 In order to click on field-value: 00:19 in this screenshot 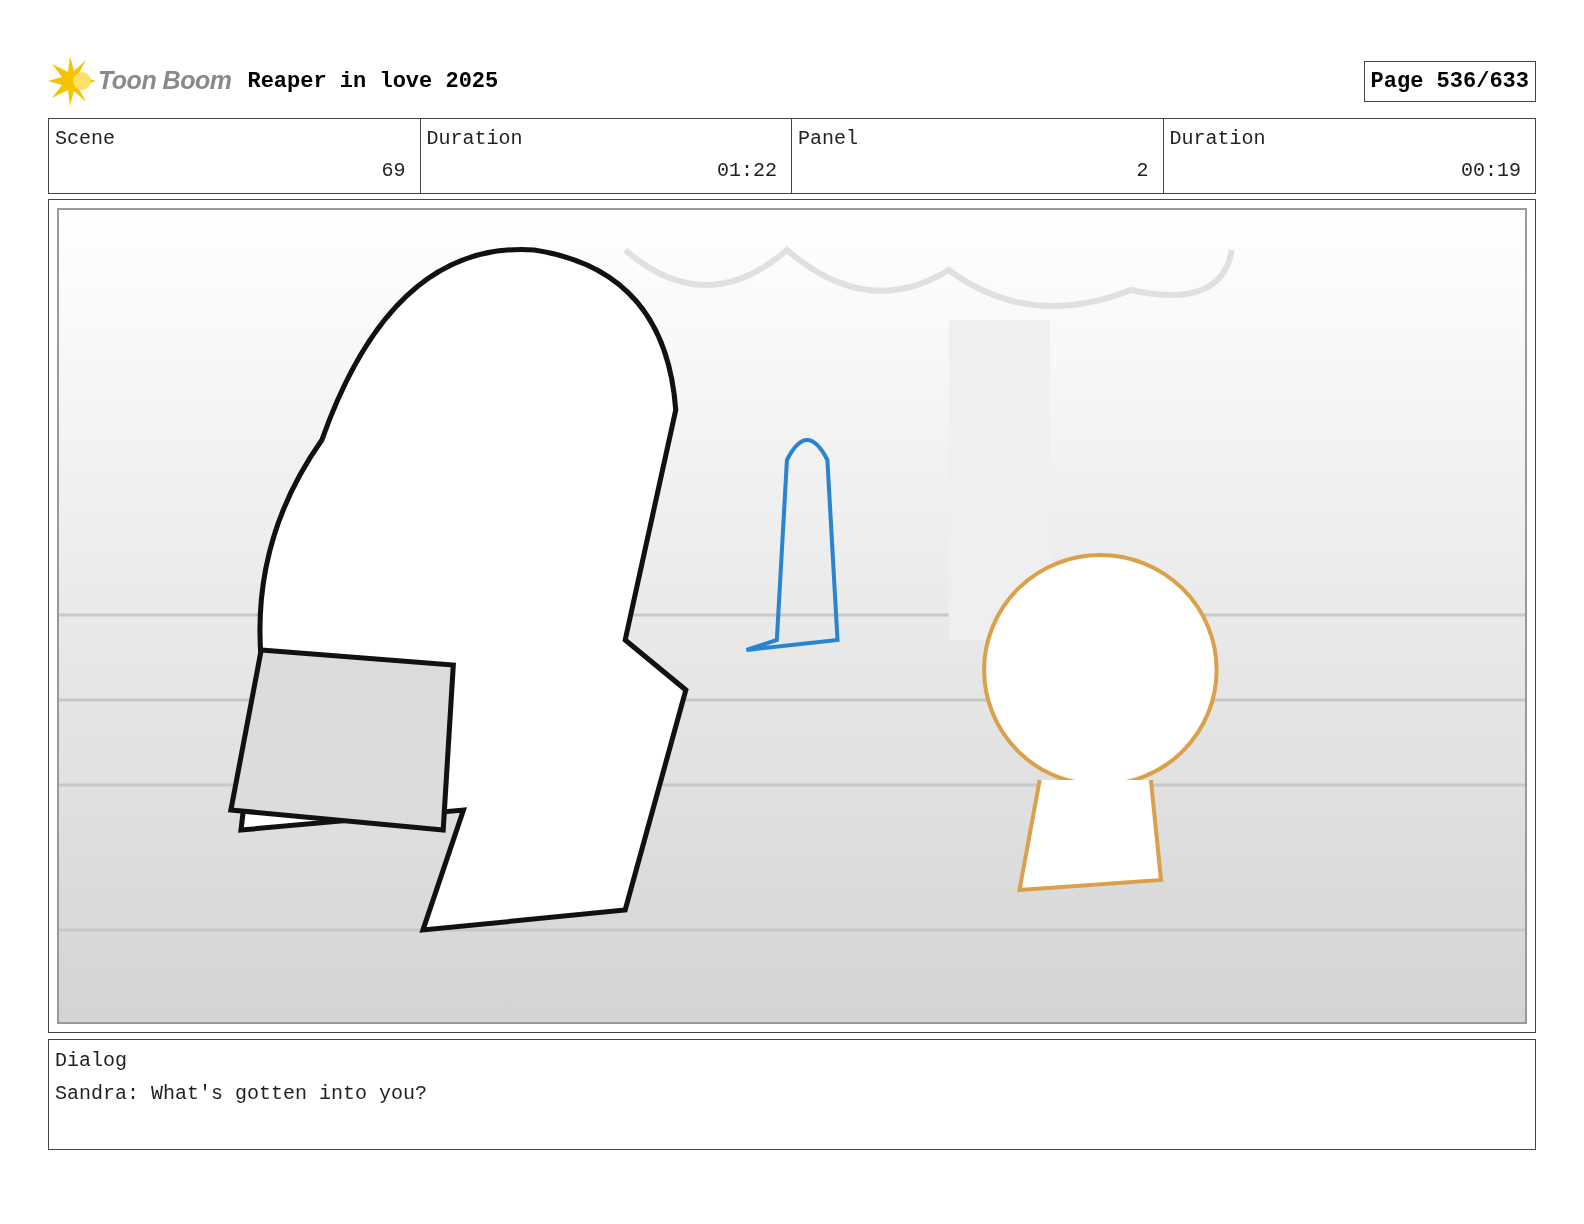, I will do `click(1490, 171)`.